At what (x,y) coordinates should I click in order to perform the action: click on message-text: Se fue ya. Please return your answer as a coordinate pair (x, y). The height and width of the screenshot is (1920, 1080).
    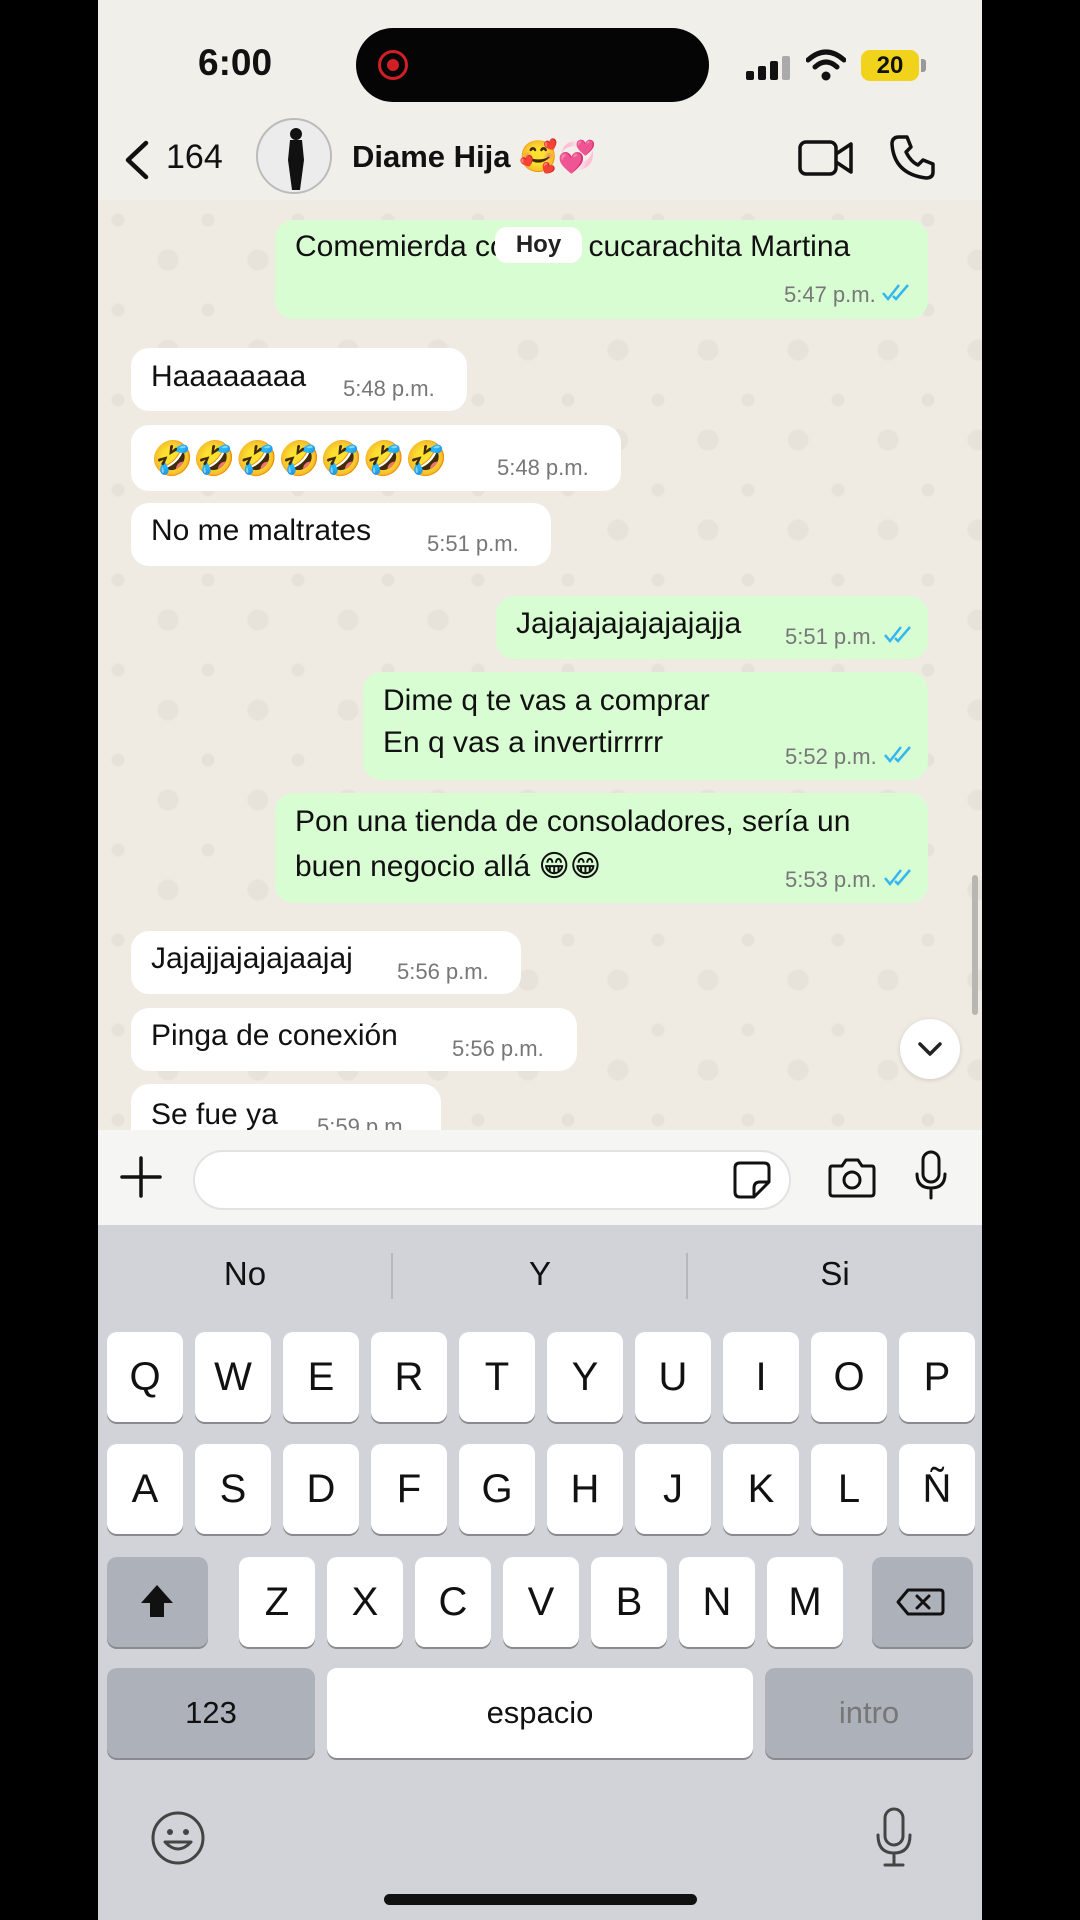
    Looking at the image, I should click on (214, 1114).